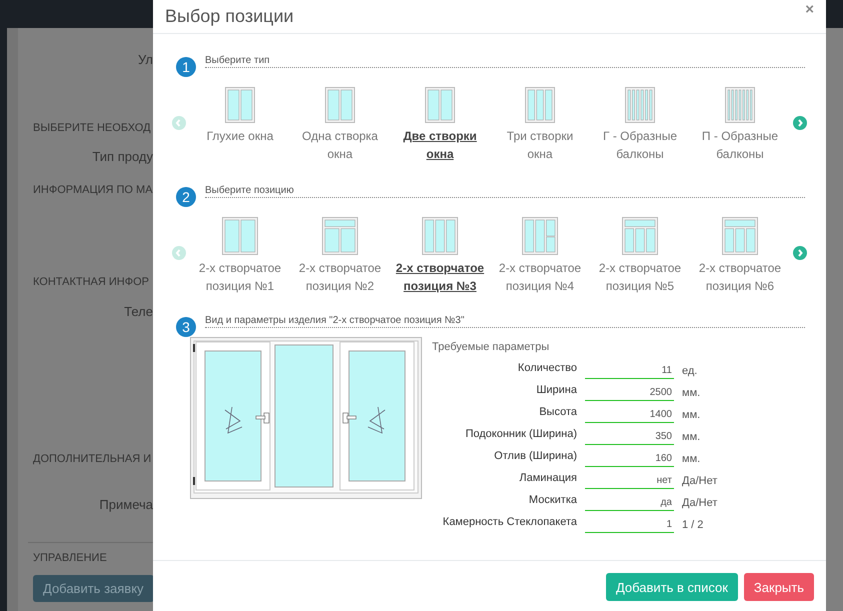 The width and height of the screenshot is (843, 611). What do you see at coordinates (540, 125) in the screenshot?
I see `option-item: Три створки окна` at bounding box center [540, 125].